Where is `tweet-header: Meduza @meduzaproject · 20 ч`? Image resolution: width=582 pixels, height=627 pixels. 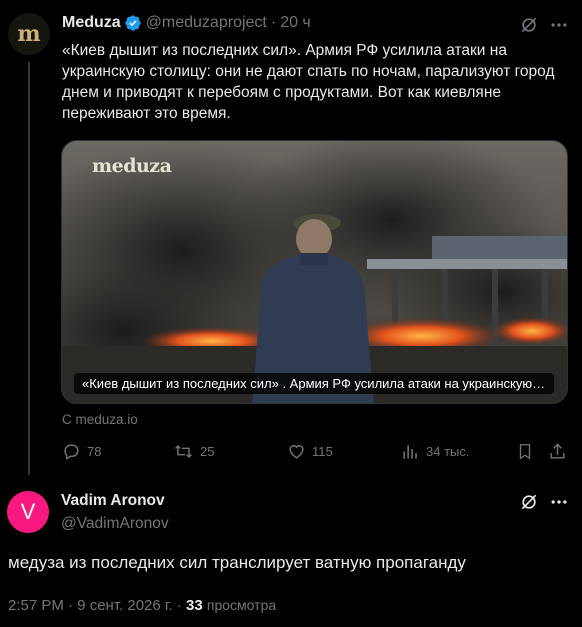
tweet-header: Meduza @meduzaproject · 20 ч is located at coordinates (186, 23).